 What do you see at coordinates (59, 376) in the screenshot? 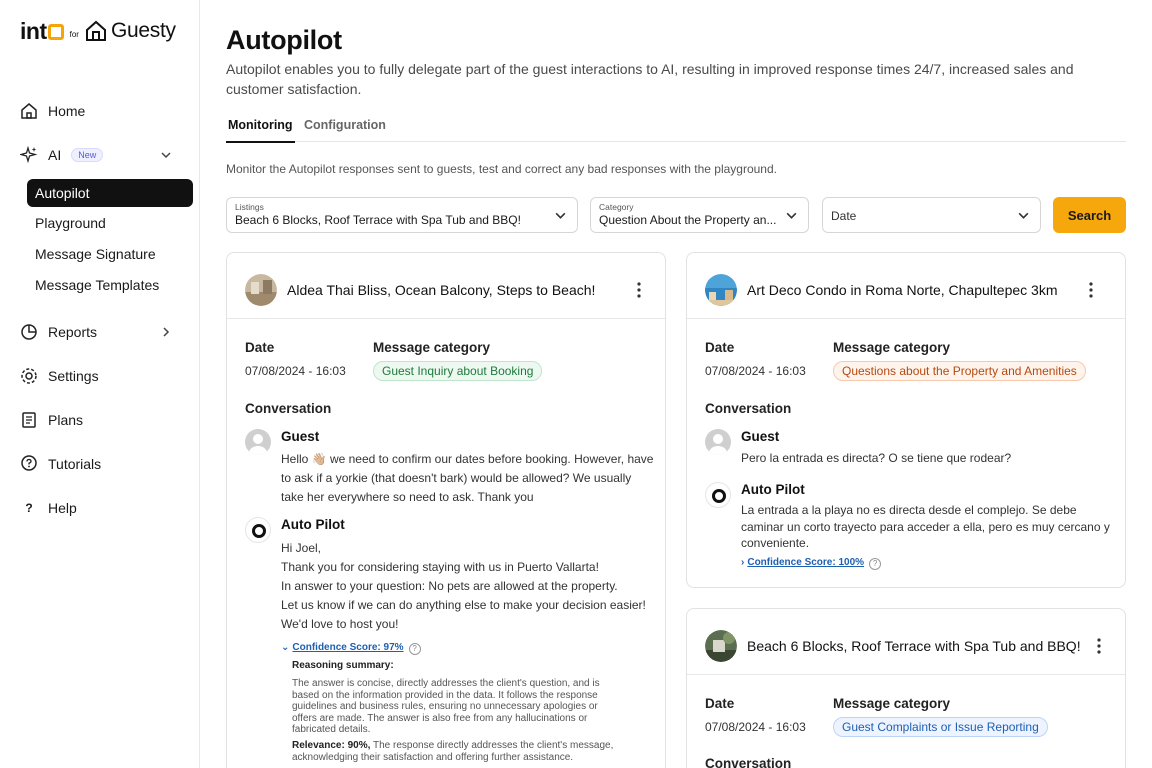
I see `nav-settings: Settings` at bounding box center [59, 376].